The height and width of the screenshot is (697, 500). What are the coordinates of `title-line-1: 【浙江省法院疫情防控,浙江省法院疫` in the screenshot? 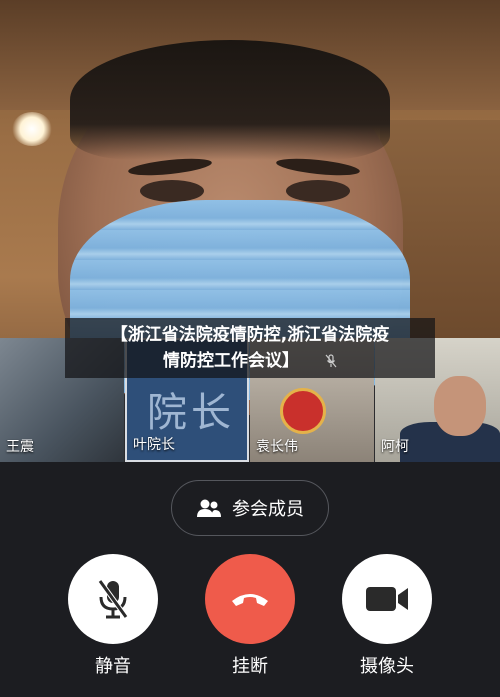 It's located at (250, 335).